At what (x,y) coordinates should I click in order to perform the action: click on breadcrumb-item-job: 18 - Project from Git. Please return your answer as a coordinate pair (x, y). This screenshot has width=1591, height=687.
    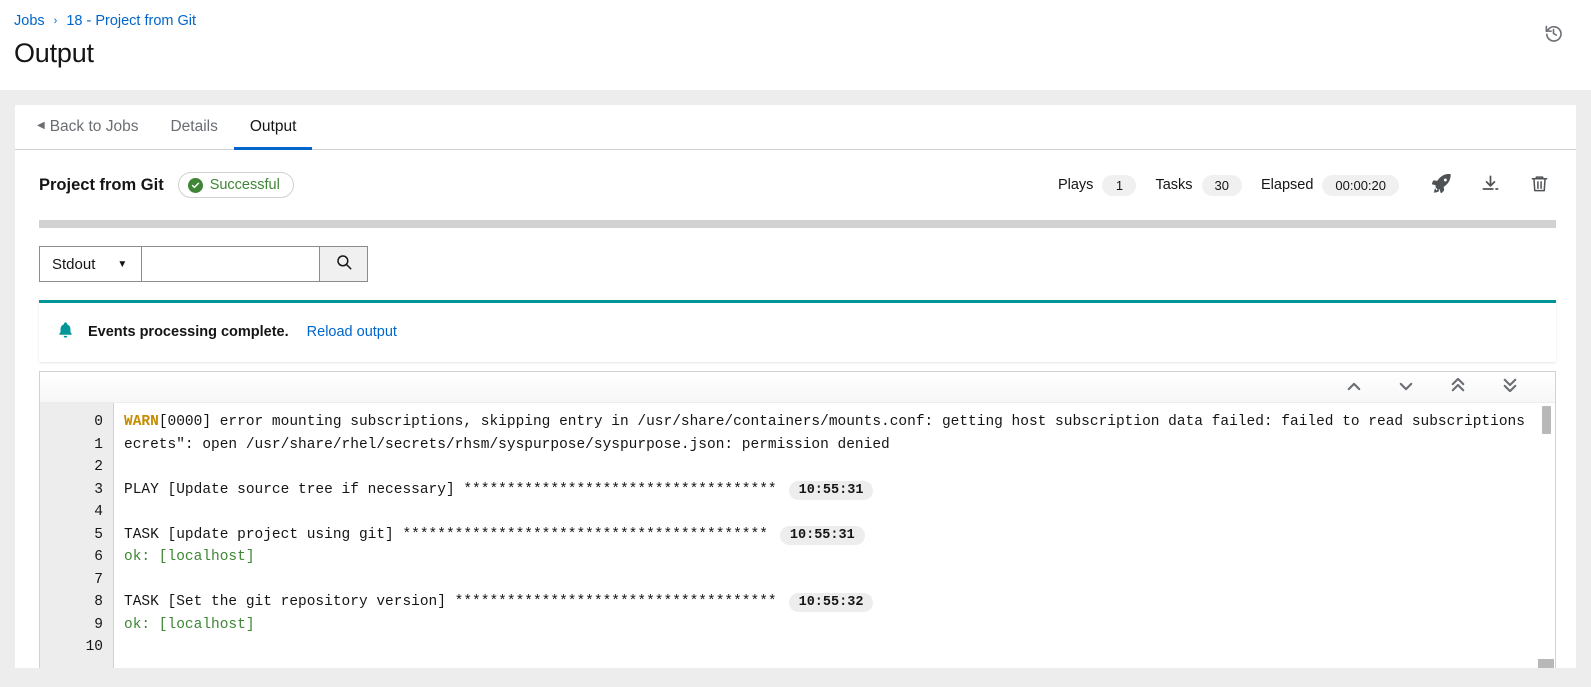
    Looking at the image, I should click on (131, 21).